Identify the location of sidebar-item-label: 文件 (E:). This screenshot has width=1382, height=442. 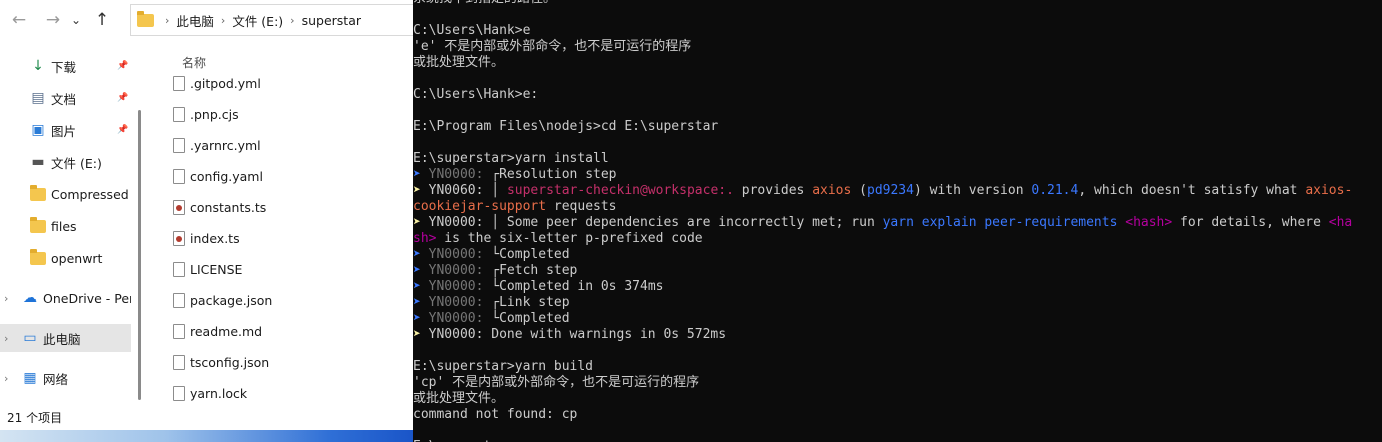
(76, 163).